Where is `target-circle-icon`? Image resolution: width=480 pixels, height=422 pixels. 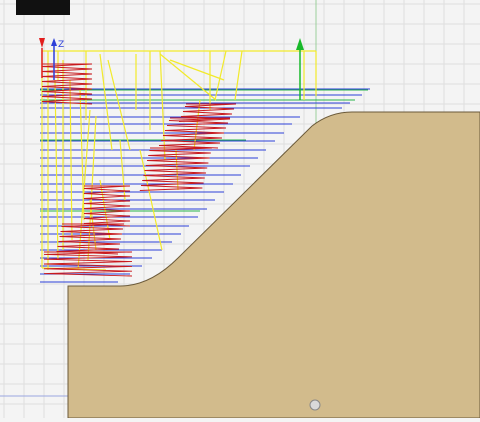
target-circle-icon is located at coordinates (315, 405).